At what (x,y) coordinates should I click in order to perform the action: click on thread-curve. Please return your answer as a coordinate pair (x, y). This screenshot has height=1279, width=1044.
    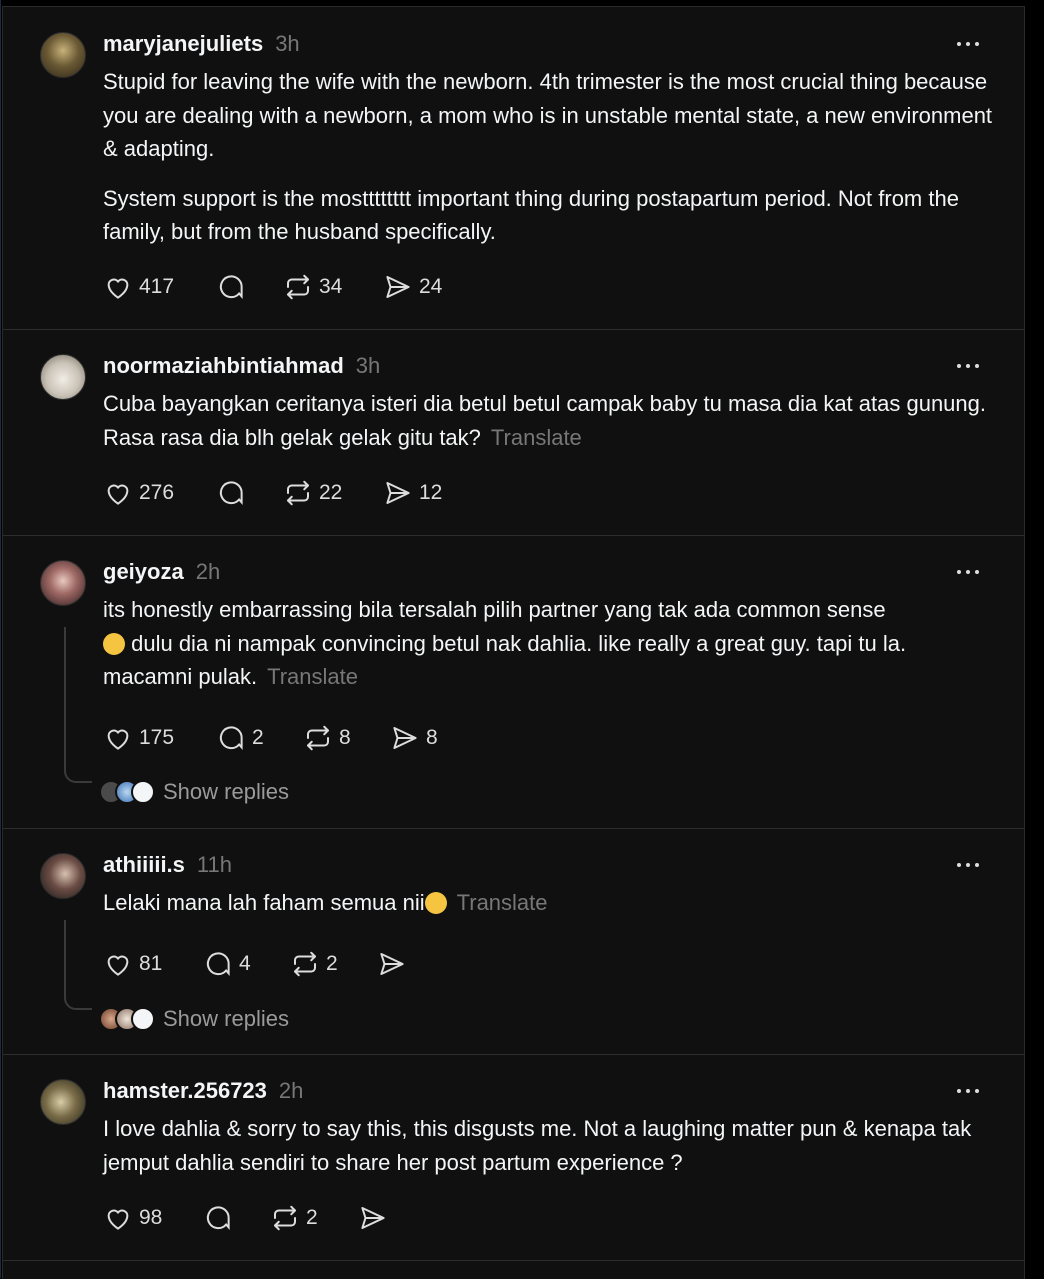
    Looking at the image, I should click on (78, 776).